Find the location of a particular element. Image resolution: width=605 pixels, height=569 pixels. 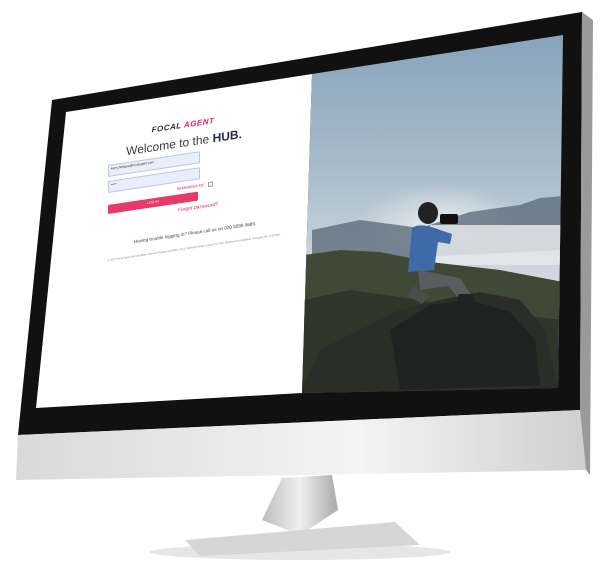

remember-me-label: REMEMBER ME is located at coordinates (190, 187).